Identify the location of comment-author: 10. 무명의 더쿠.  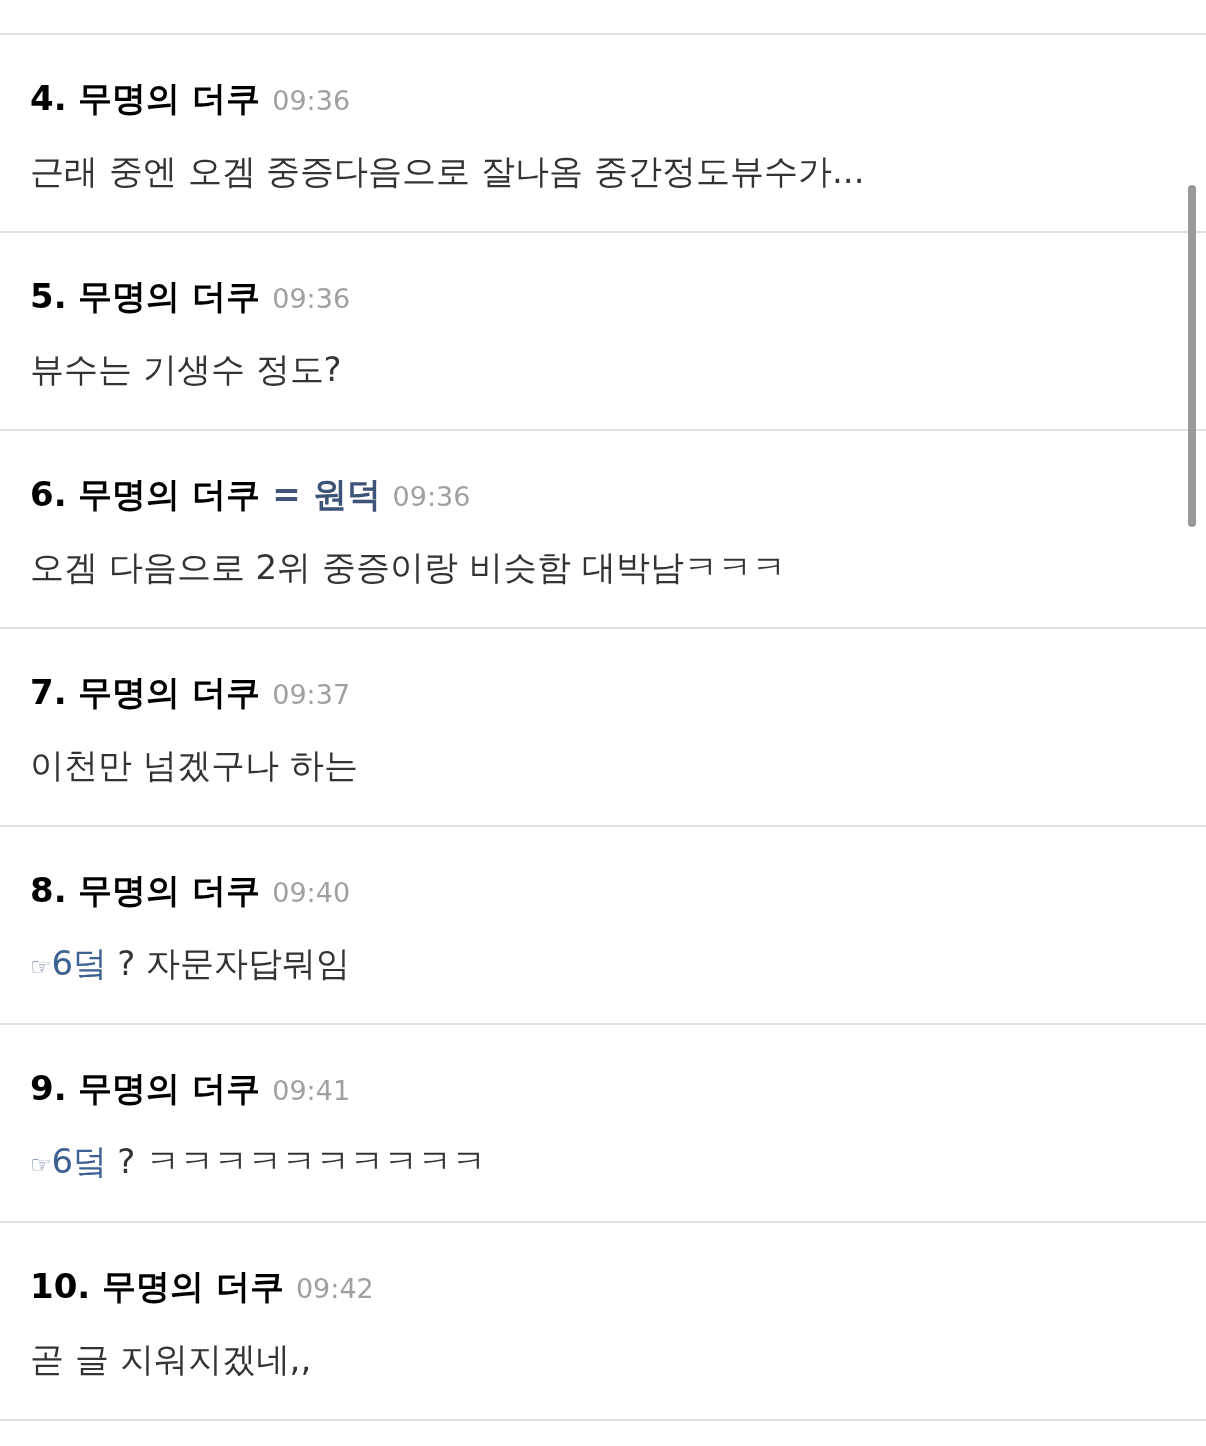
(157, 1286).